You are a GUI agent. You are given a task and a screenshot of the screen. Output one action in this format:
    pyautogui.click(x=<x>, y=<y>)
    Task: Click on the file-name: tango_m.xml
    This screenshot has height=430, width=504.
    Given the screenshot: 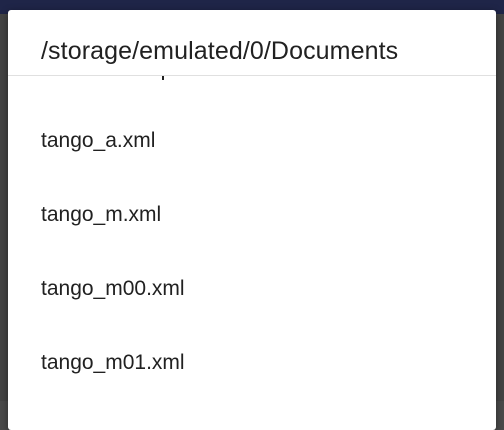 What is the action you would take?
    pyautogui.click(x=101, y=214)
    